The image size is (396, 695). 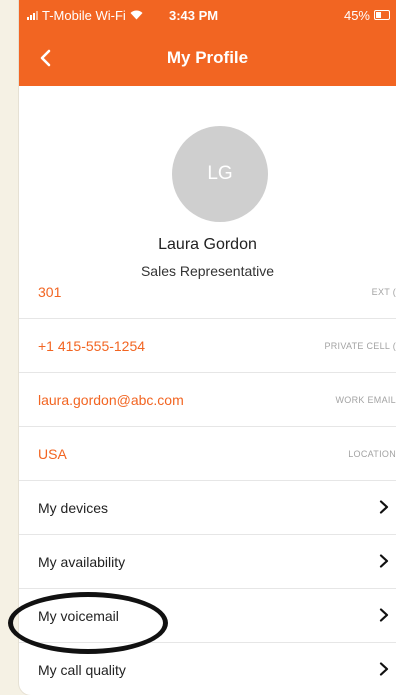 I want to click on status-bar: T-Mobile Wi-Fi 3:43 PM 45%, so click(x=207, y=15).